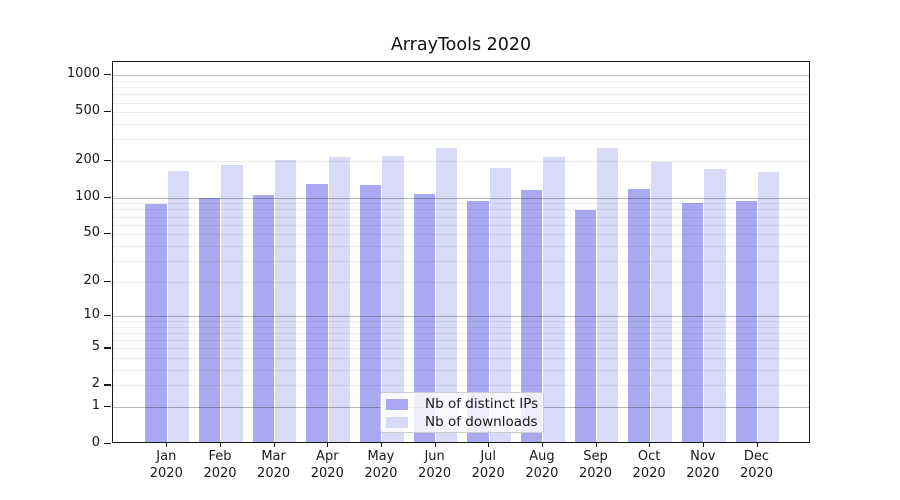  I want to click on x-tick-label-aug: Aug 2020, so click(542, 465).